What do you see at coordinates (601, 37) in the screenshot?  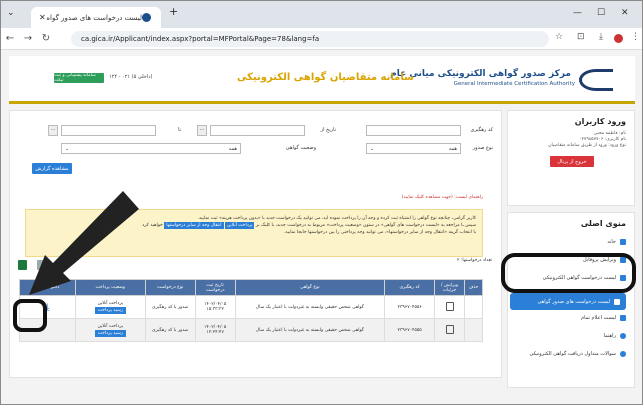 I see `download-icon: ⤓` at bounding box center [601, 37].